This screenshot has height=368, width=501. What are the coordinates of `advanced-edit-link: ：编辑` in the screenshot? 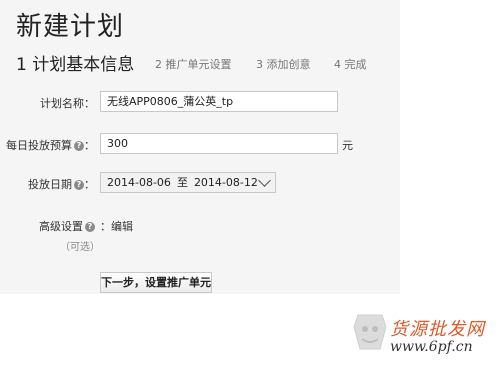 It's located at (116, 226).